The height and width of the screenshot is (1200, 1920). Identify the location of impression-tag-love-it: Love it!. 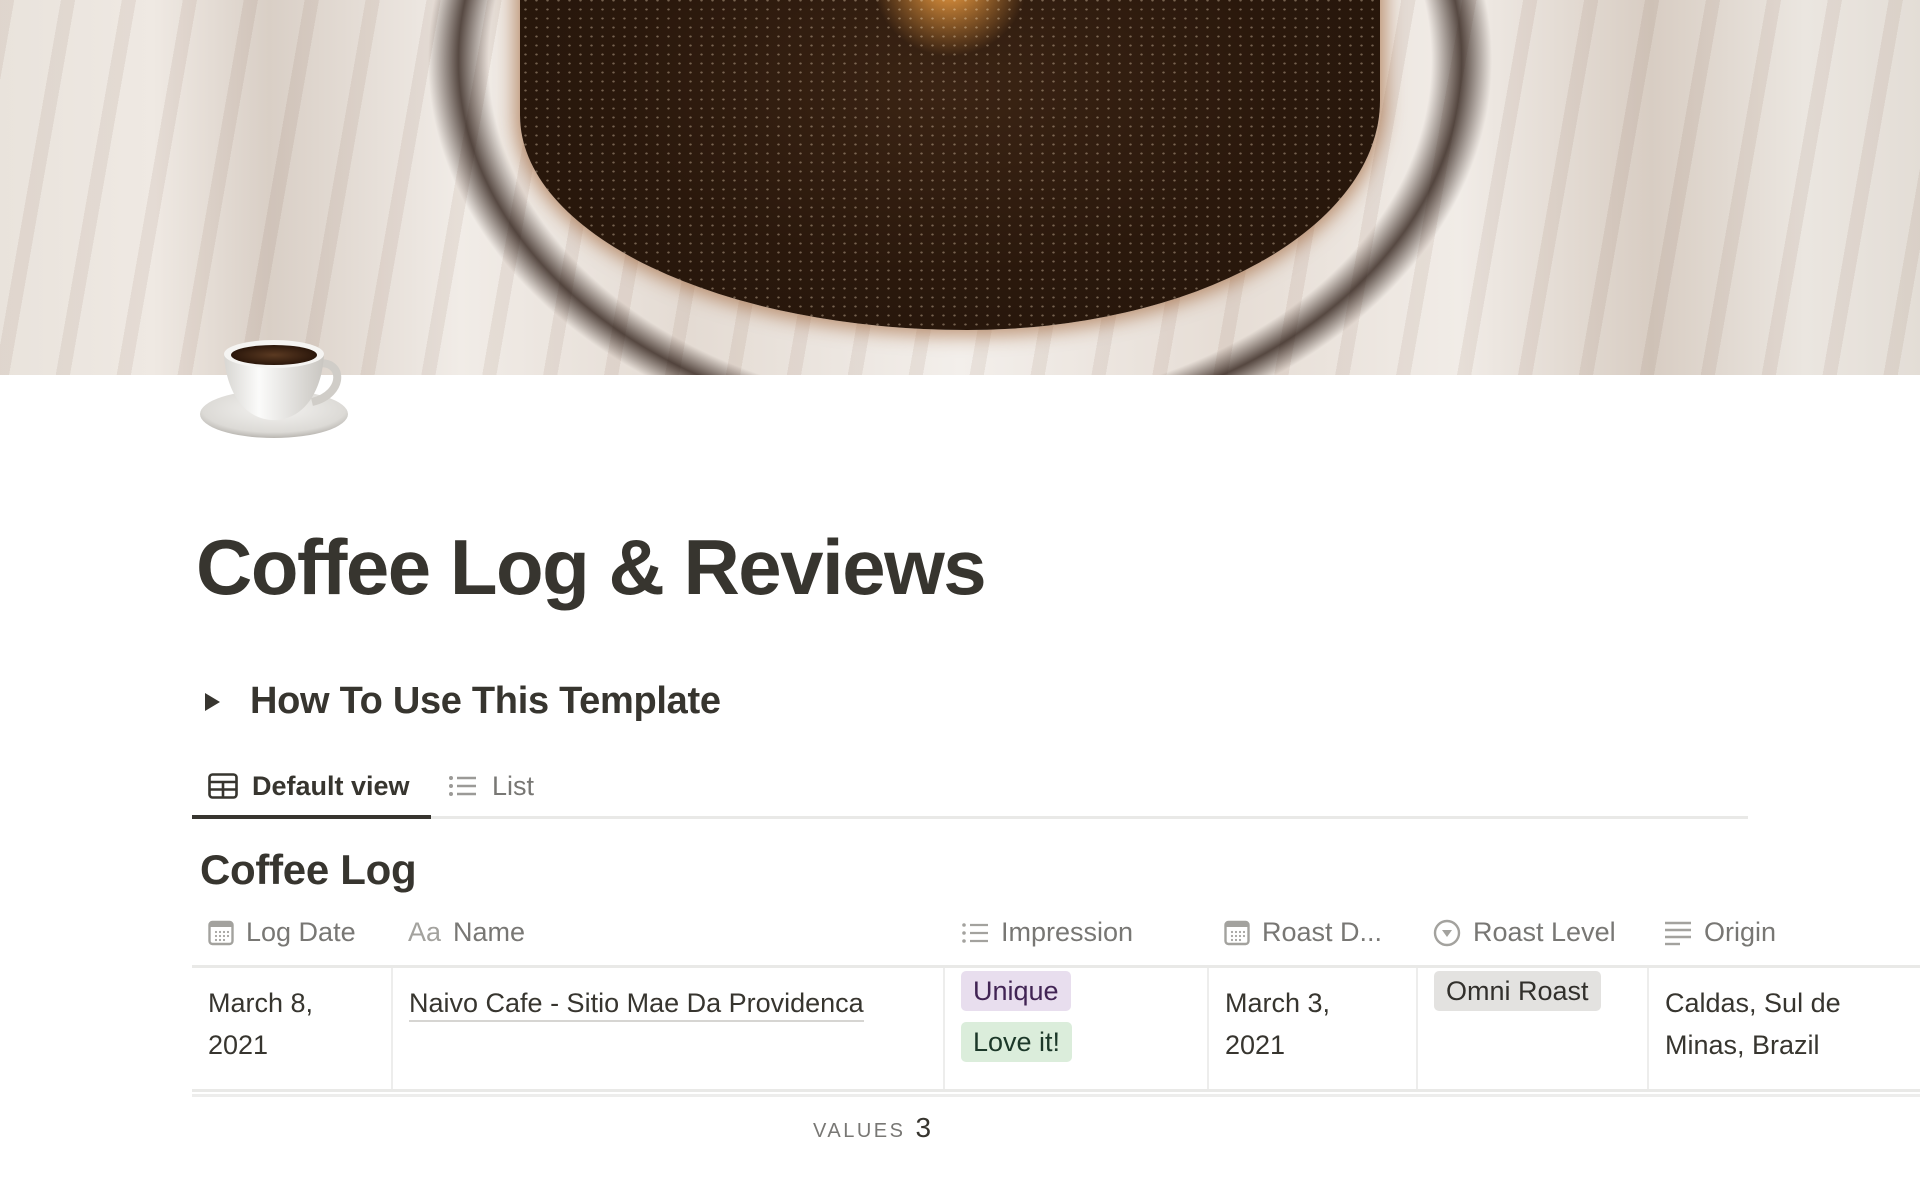
(1017, 1042).